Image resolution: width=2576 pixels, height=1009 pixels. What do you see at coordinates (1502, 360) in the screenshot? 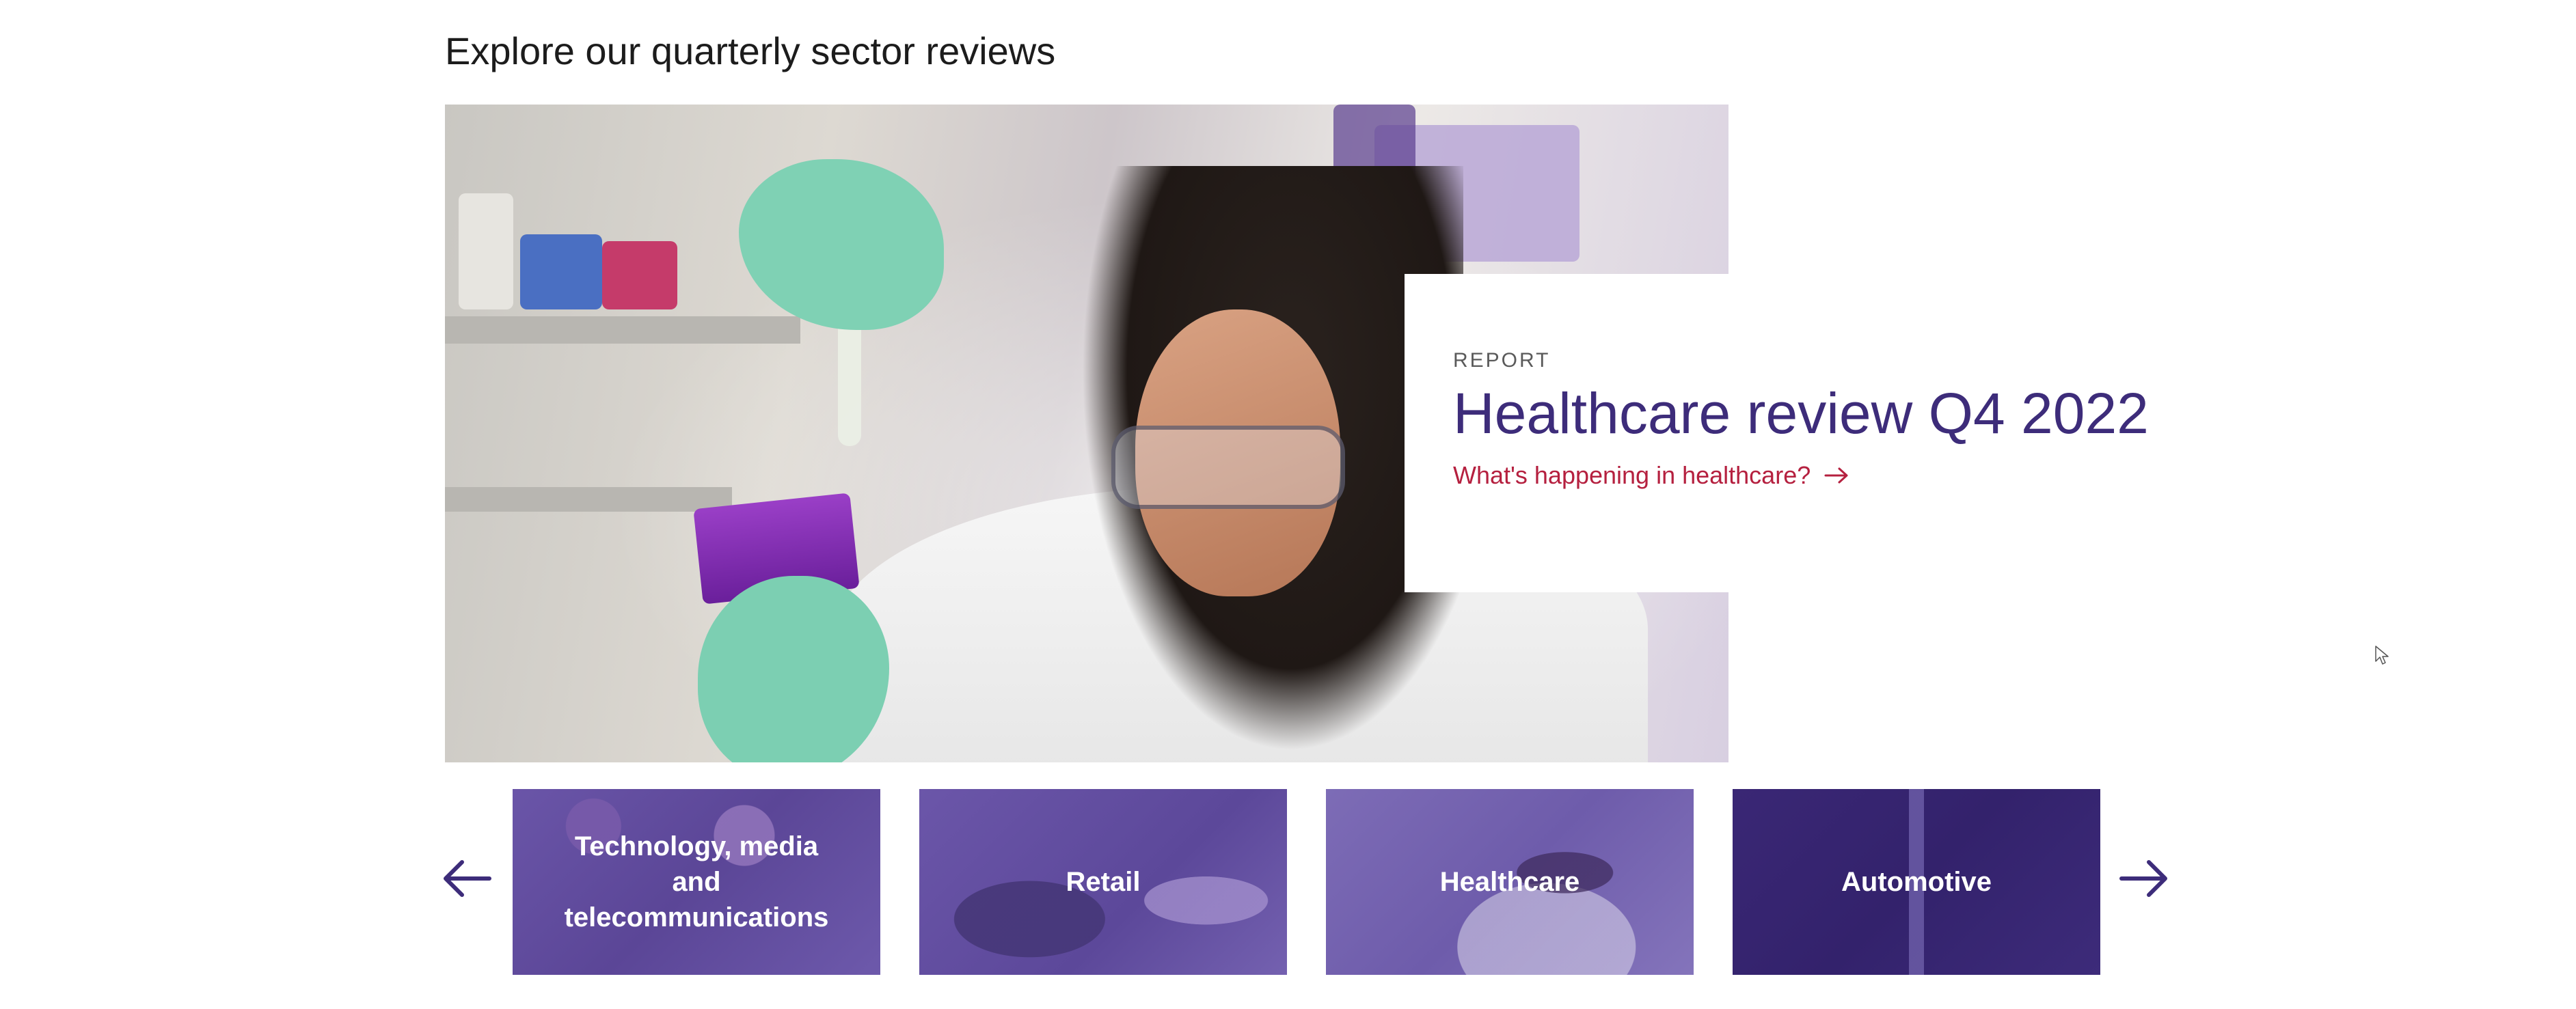
I see `card-eyebrow: REPORT` at bounding box center [1502, 360].